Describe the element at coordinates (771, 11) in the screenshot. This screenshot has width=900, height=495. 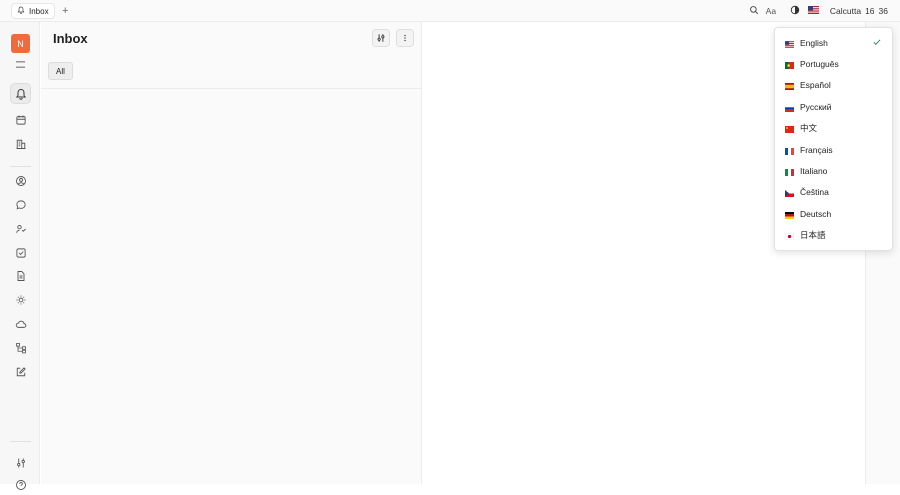
I see `font-size-button: Aa` at that location.